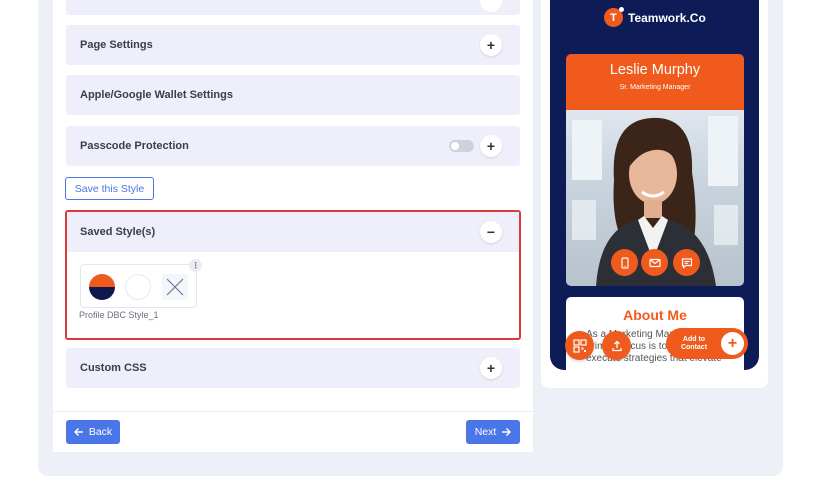 The image size is (820, 480). Describe the element at coordinates (119, 315) in the screenshot. I see `saved-style-name: Profile DBC Style_1` at that location.